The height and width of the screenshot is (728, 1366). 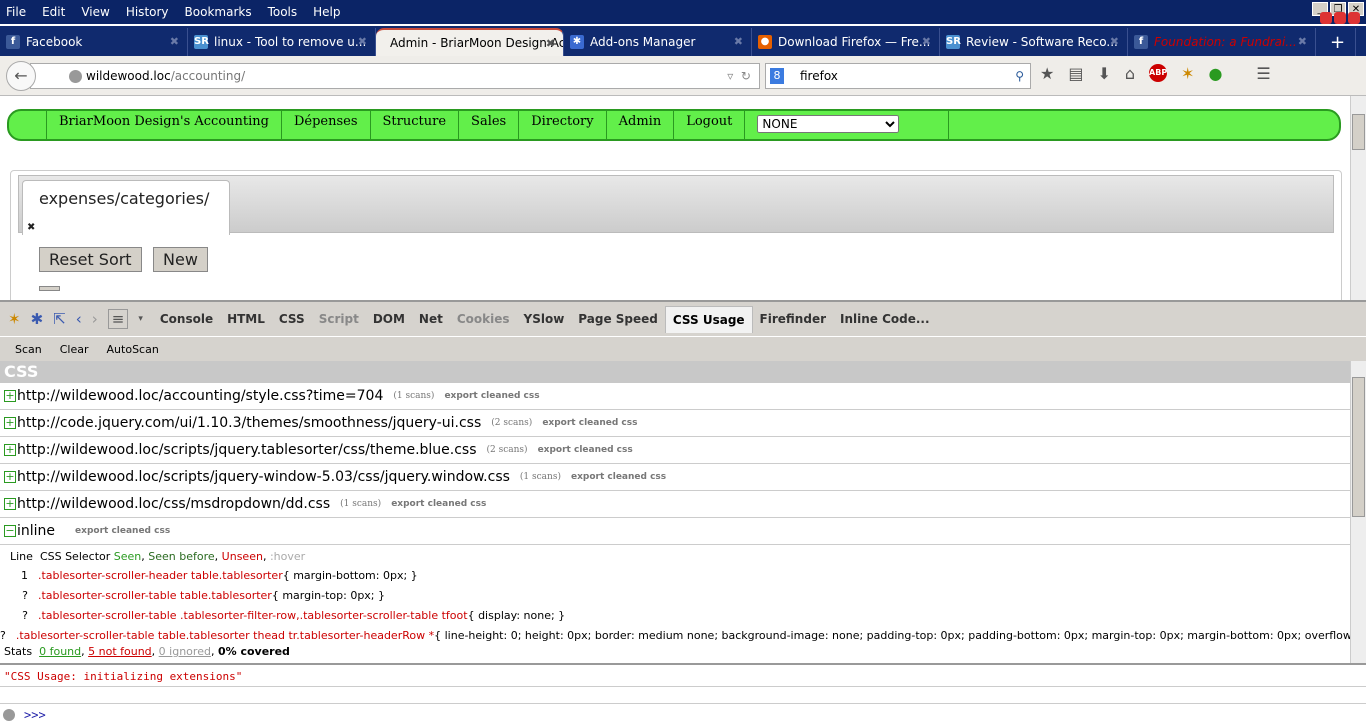 I want to click on back-button: ←, so click(x=21, y=76).